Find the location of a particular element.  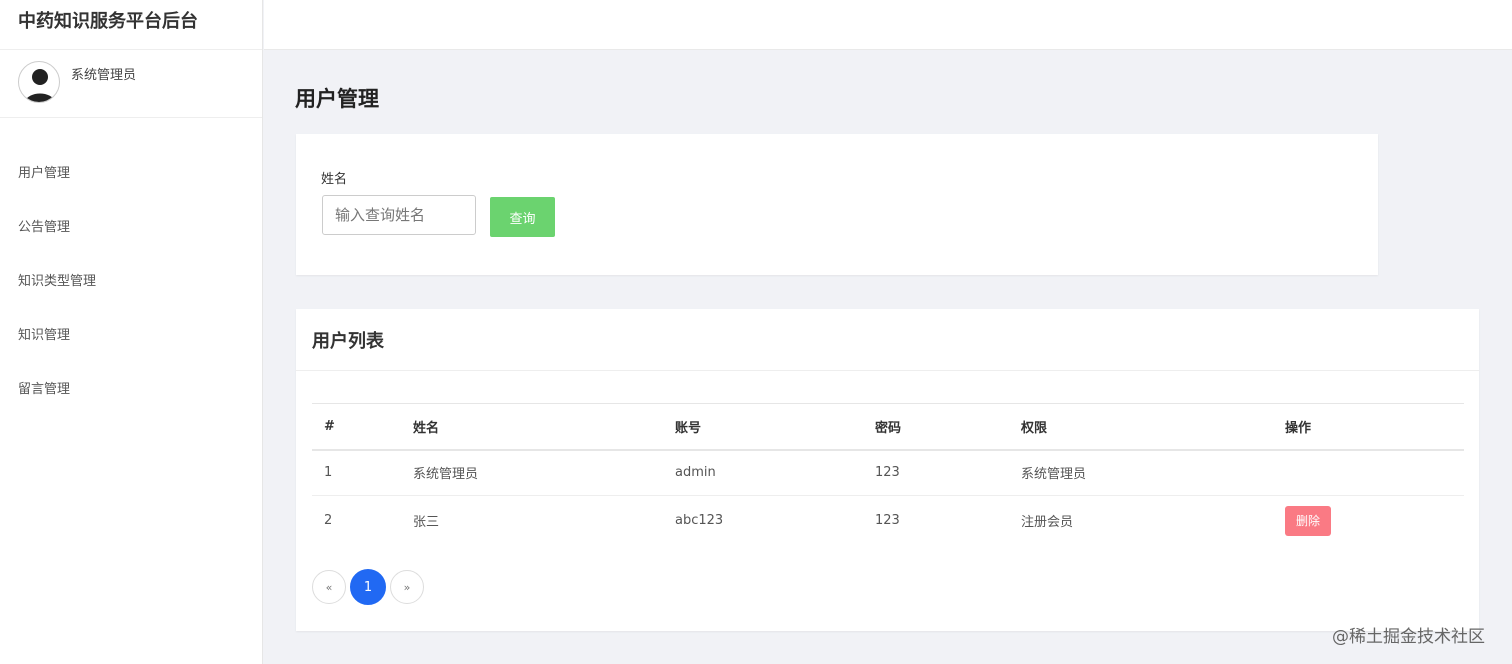

watermark: @稀土掘金技术社区 is located at coordinates (1408, 637).